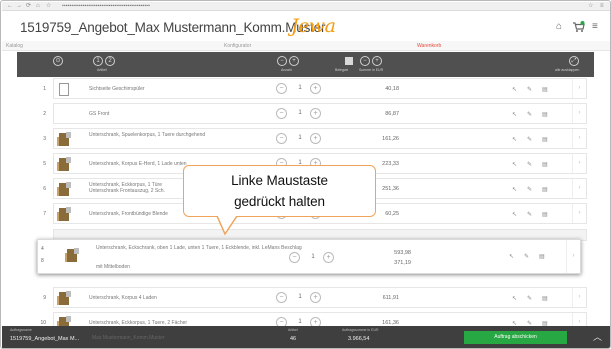  I want to click on order-sum-label: Auftragssumme in EUR, so click(360, 330).